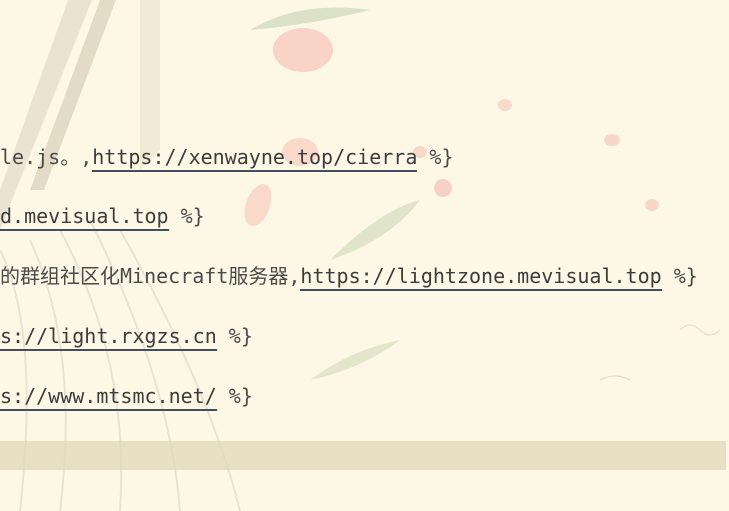 This screenshot has height=511, width=729. Describe the element at coordinates (108, 337) in the screenshot. I see `url-link: s://light.rxgzs.cn` at that location.